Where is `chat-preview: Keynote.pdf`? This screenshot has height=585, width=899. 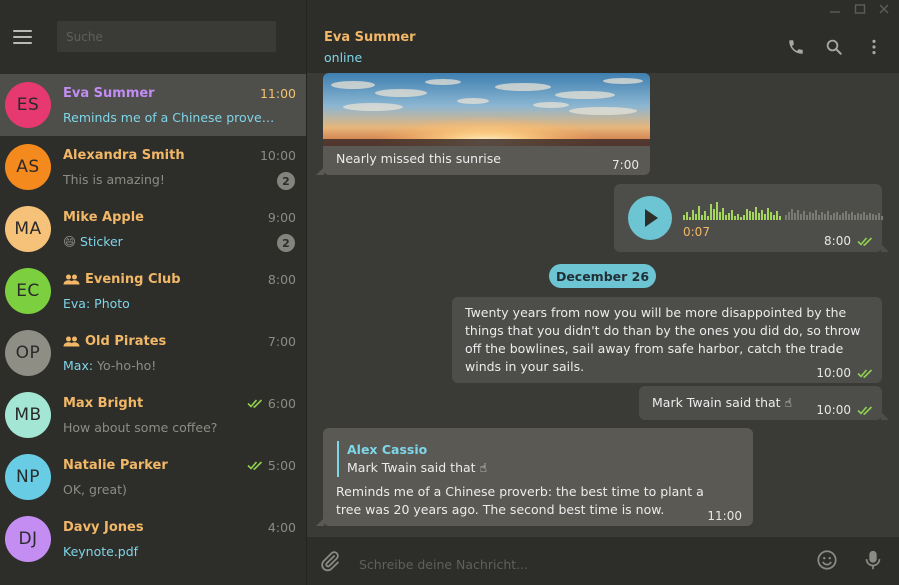
chat-preview: Keynote.pdf is located at coordinates (101, 551).